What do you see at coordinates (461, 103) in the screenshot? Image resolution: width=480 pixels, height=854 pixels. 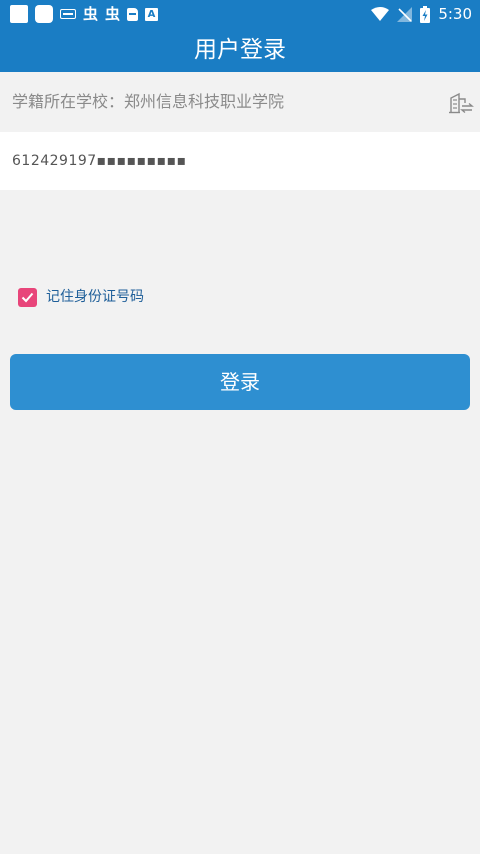 I see `school-switch-icon` at bounding box center [461, 103].